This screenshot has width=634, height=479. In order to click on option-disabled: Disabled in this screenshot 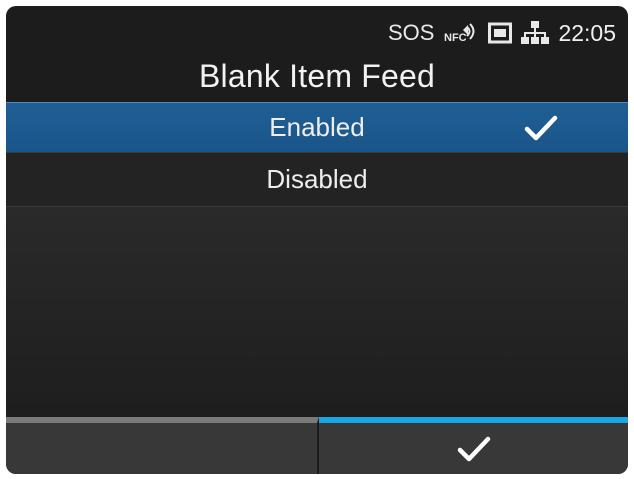, I will do `click(317, 179)`.